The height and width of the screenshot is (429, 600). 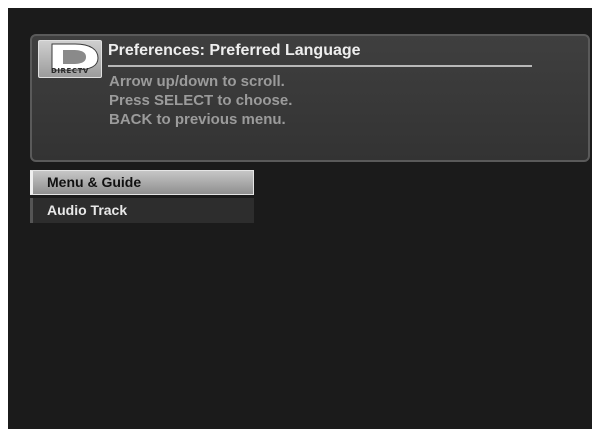 What do you see at coordinates (234, 50) in the screenshot?
I see `page-title: Preferences: Preferred Language` at bounding box center [234, 50].